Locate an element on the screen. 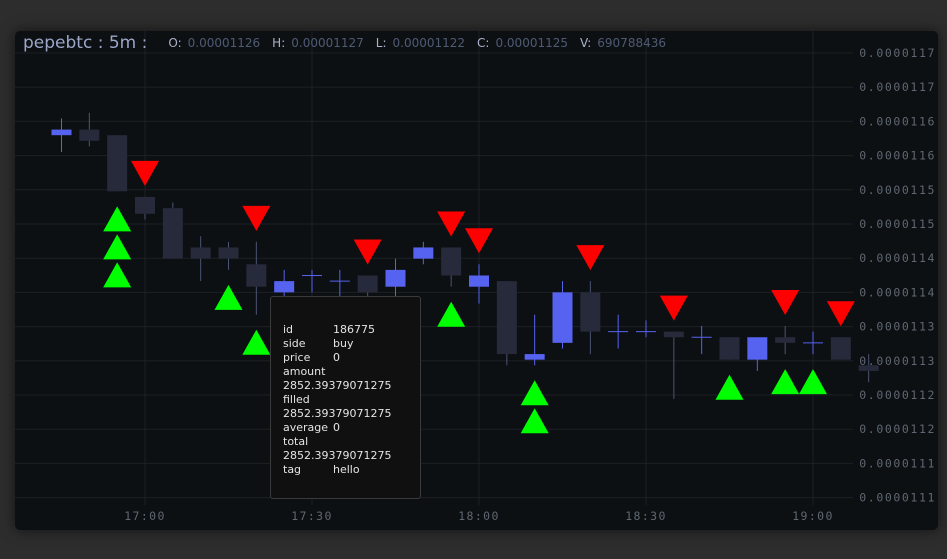  tooltip-row-filled: filled 2852.39379071275 is located at coordinates (351, 407).